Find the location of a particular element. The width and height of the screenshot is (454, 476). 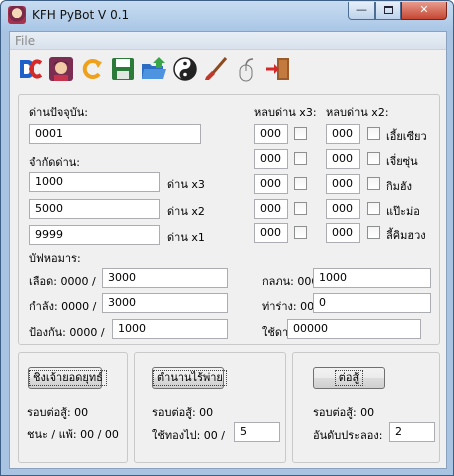

stance-field: 0 is located at coordinates (372, 303).